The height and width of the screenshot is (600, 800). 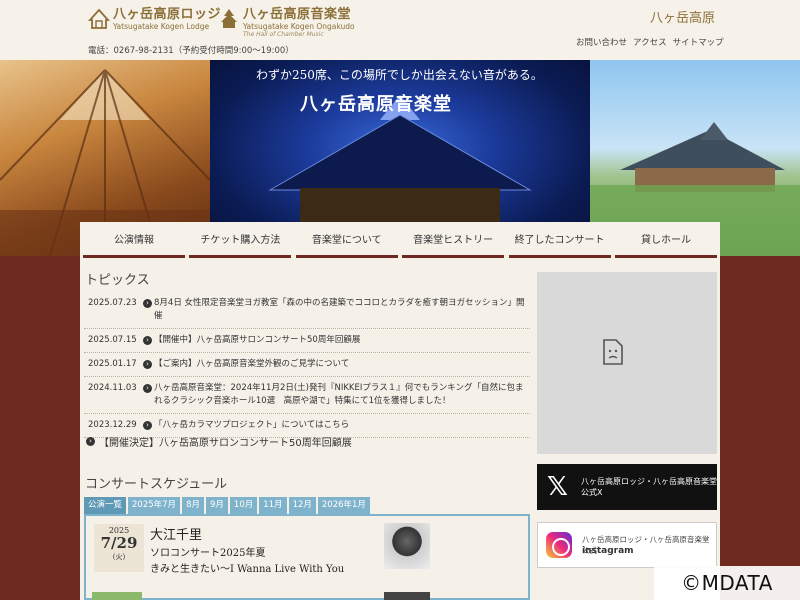 I want to click on next-performer-photo, so click(x=407, y=596).